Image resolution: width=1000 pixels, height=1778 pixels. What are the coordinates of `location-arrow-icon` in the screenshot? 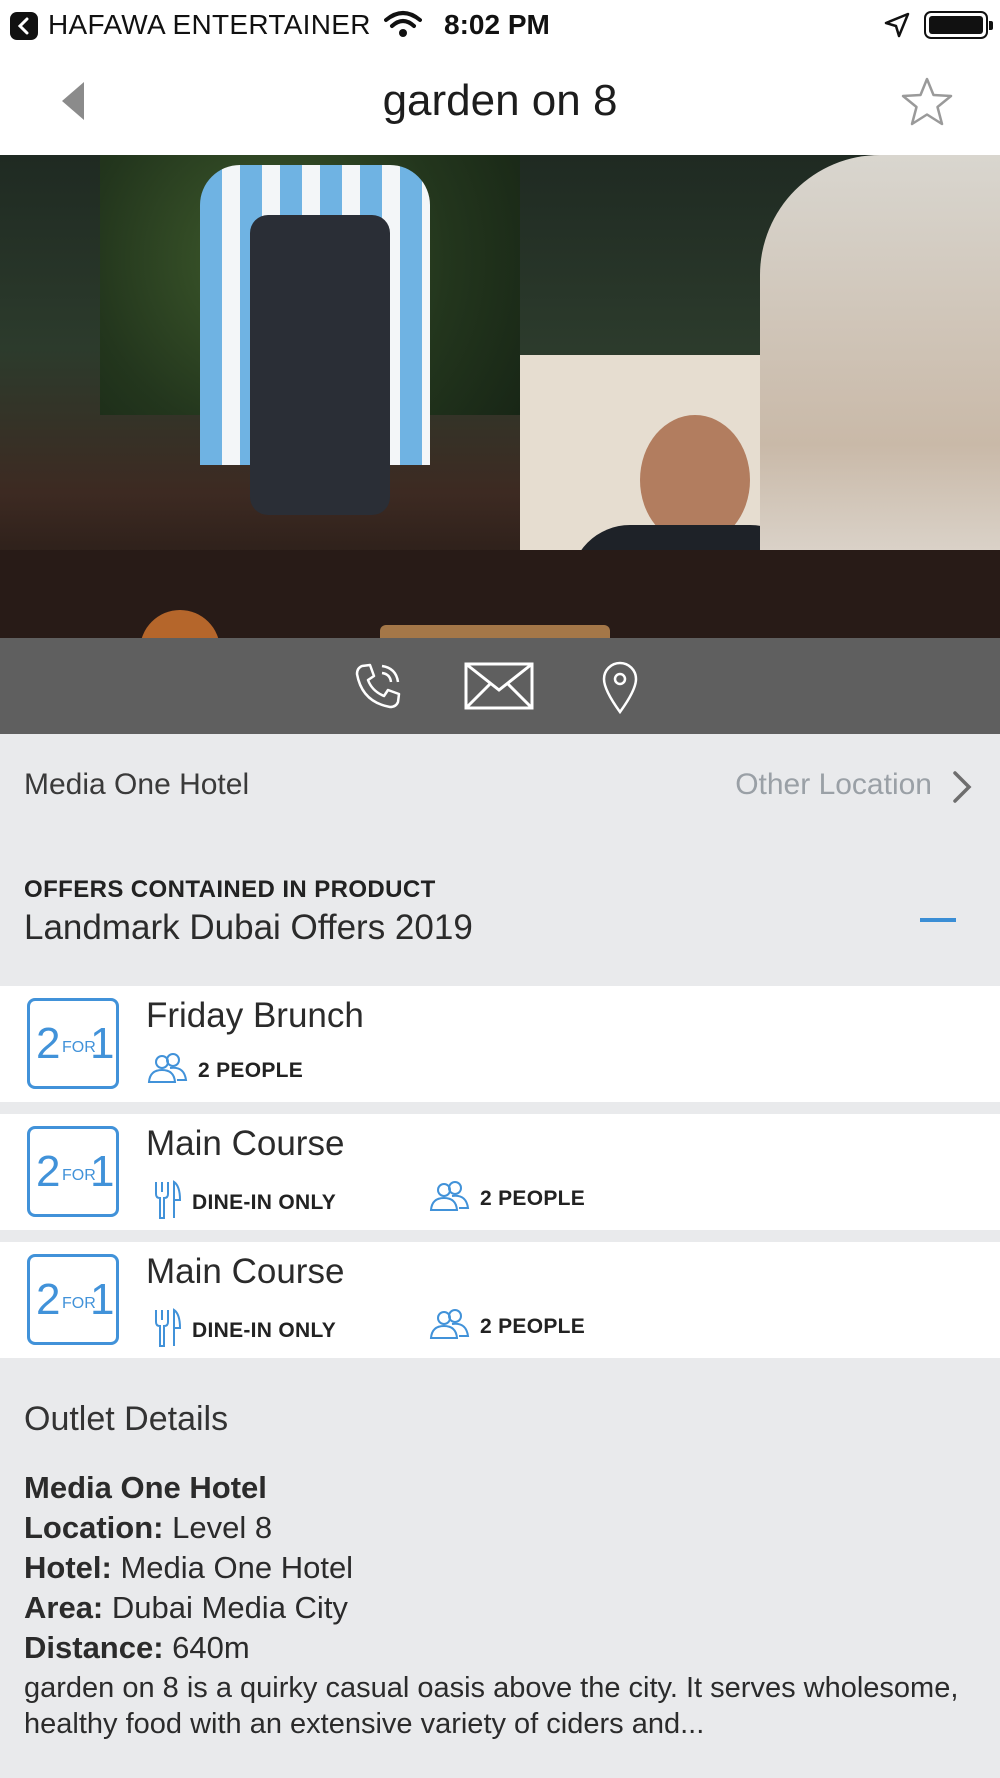 It's located at (897, 27).